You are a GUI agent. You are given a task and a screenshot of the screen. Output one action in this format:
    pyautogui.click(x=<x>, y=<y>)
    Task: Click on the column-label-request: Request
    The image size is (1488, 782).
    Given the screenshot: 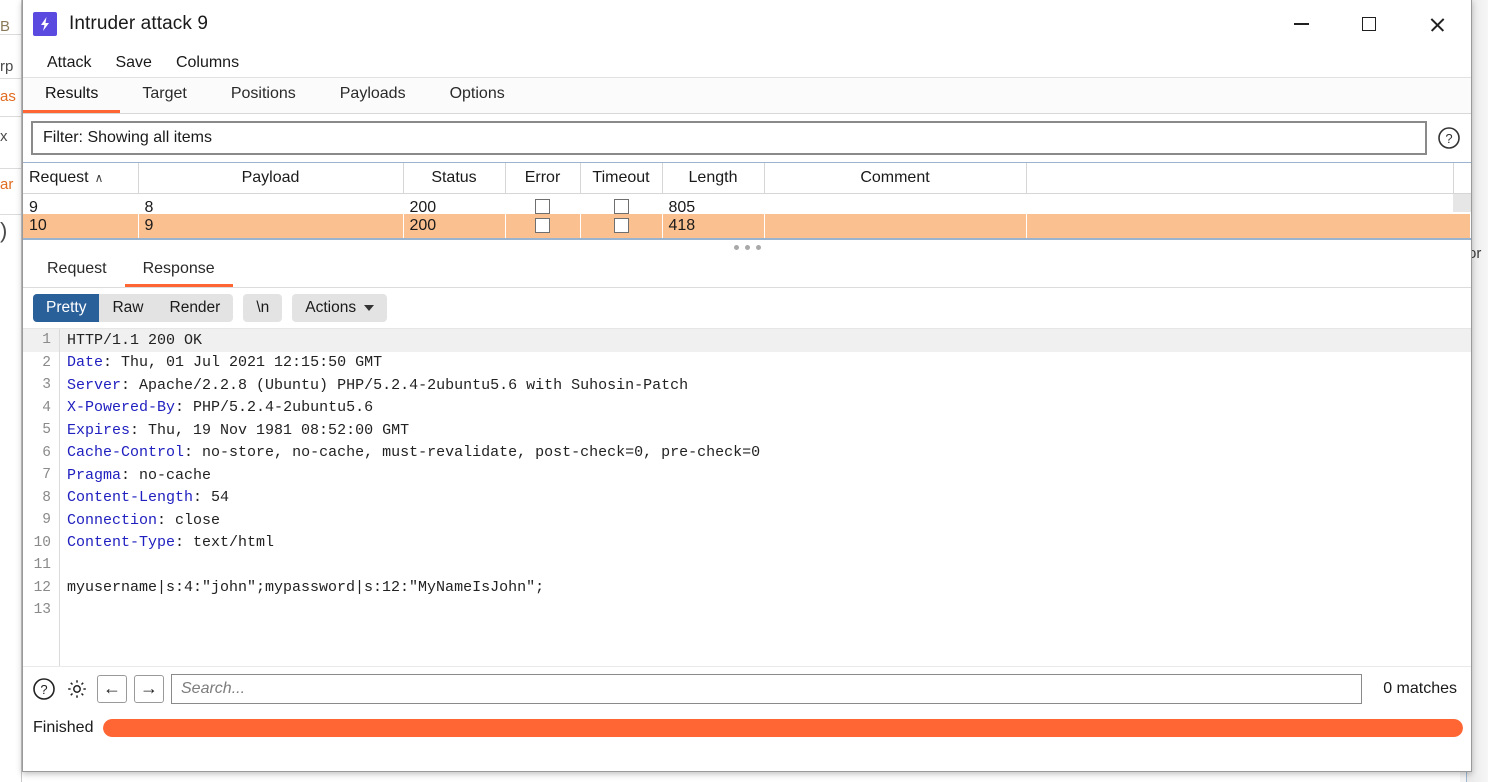 What is the action you would take?
    pyautogui.click(x=59, y=177)
    